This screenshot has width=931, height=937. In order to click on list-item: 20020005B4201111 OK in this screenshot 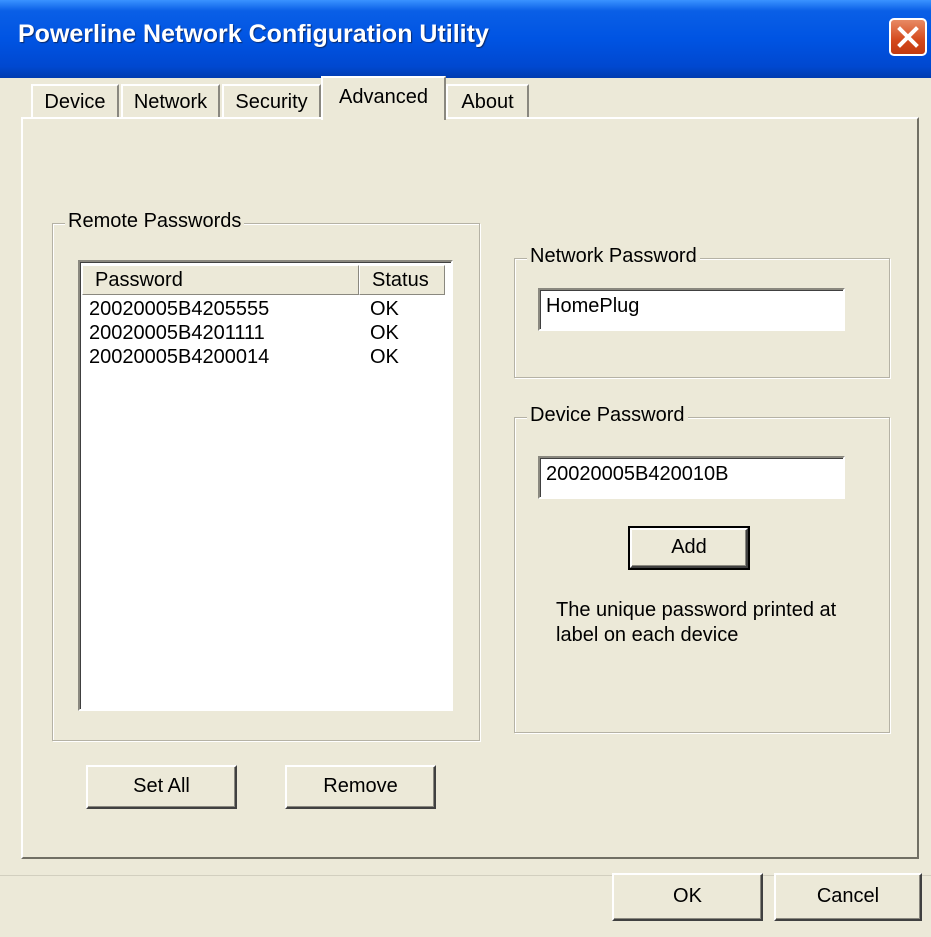, I will do `click(265, 334)`.